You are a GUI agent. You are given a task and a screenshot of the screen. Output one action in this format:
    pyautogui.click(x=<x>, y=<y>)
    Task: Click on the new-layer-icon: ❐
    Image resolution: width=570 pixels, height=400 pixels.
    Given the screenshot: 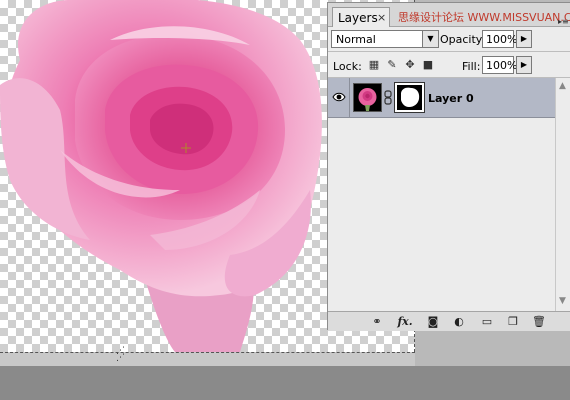 What is the action you would take?
    pyautogui.click(x=513, y=322)
    